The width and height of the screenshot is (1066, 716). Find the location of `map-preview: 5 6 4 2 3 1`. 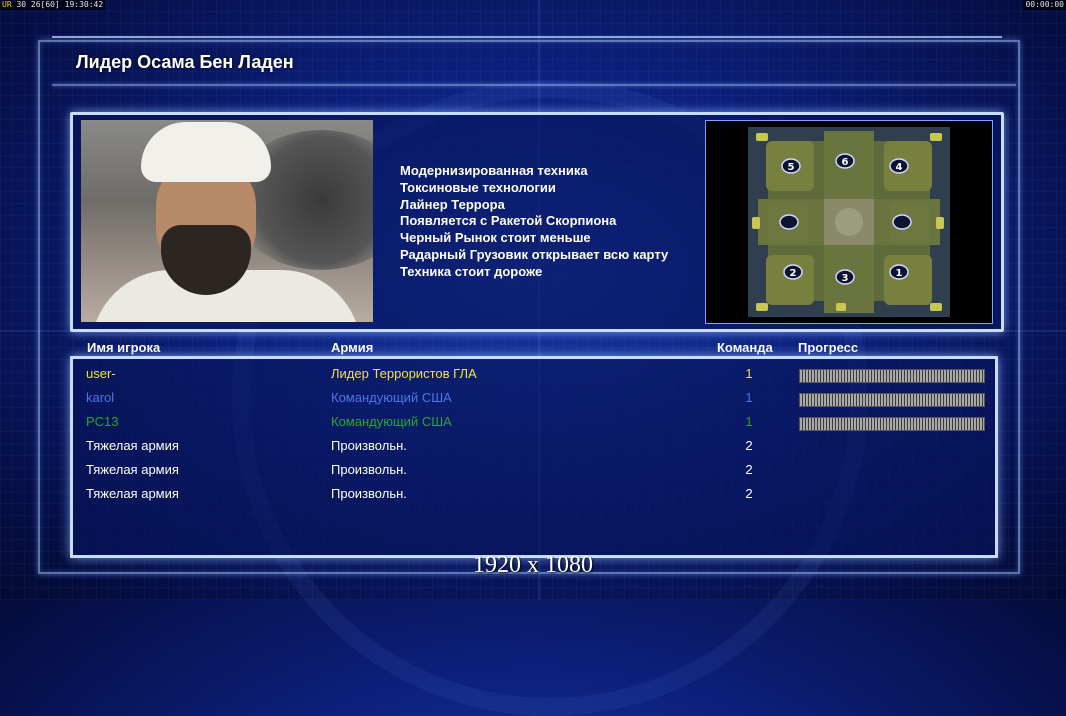

map-preview: 5 6 4 2 3 1 is located at coordinates (849, 222).